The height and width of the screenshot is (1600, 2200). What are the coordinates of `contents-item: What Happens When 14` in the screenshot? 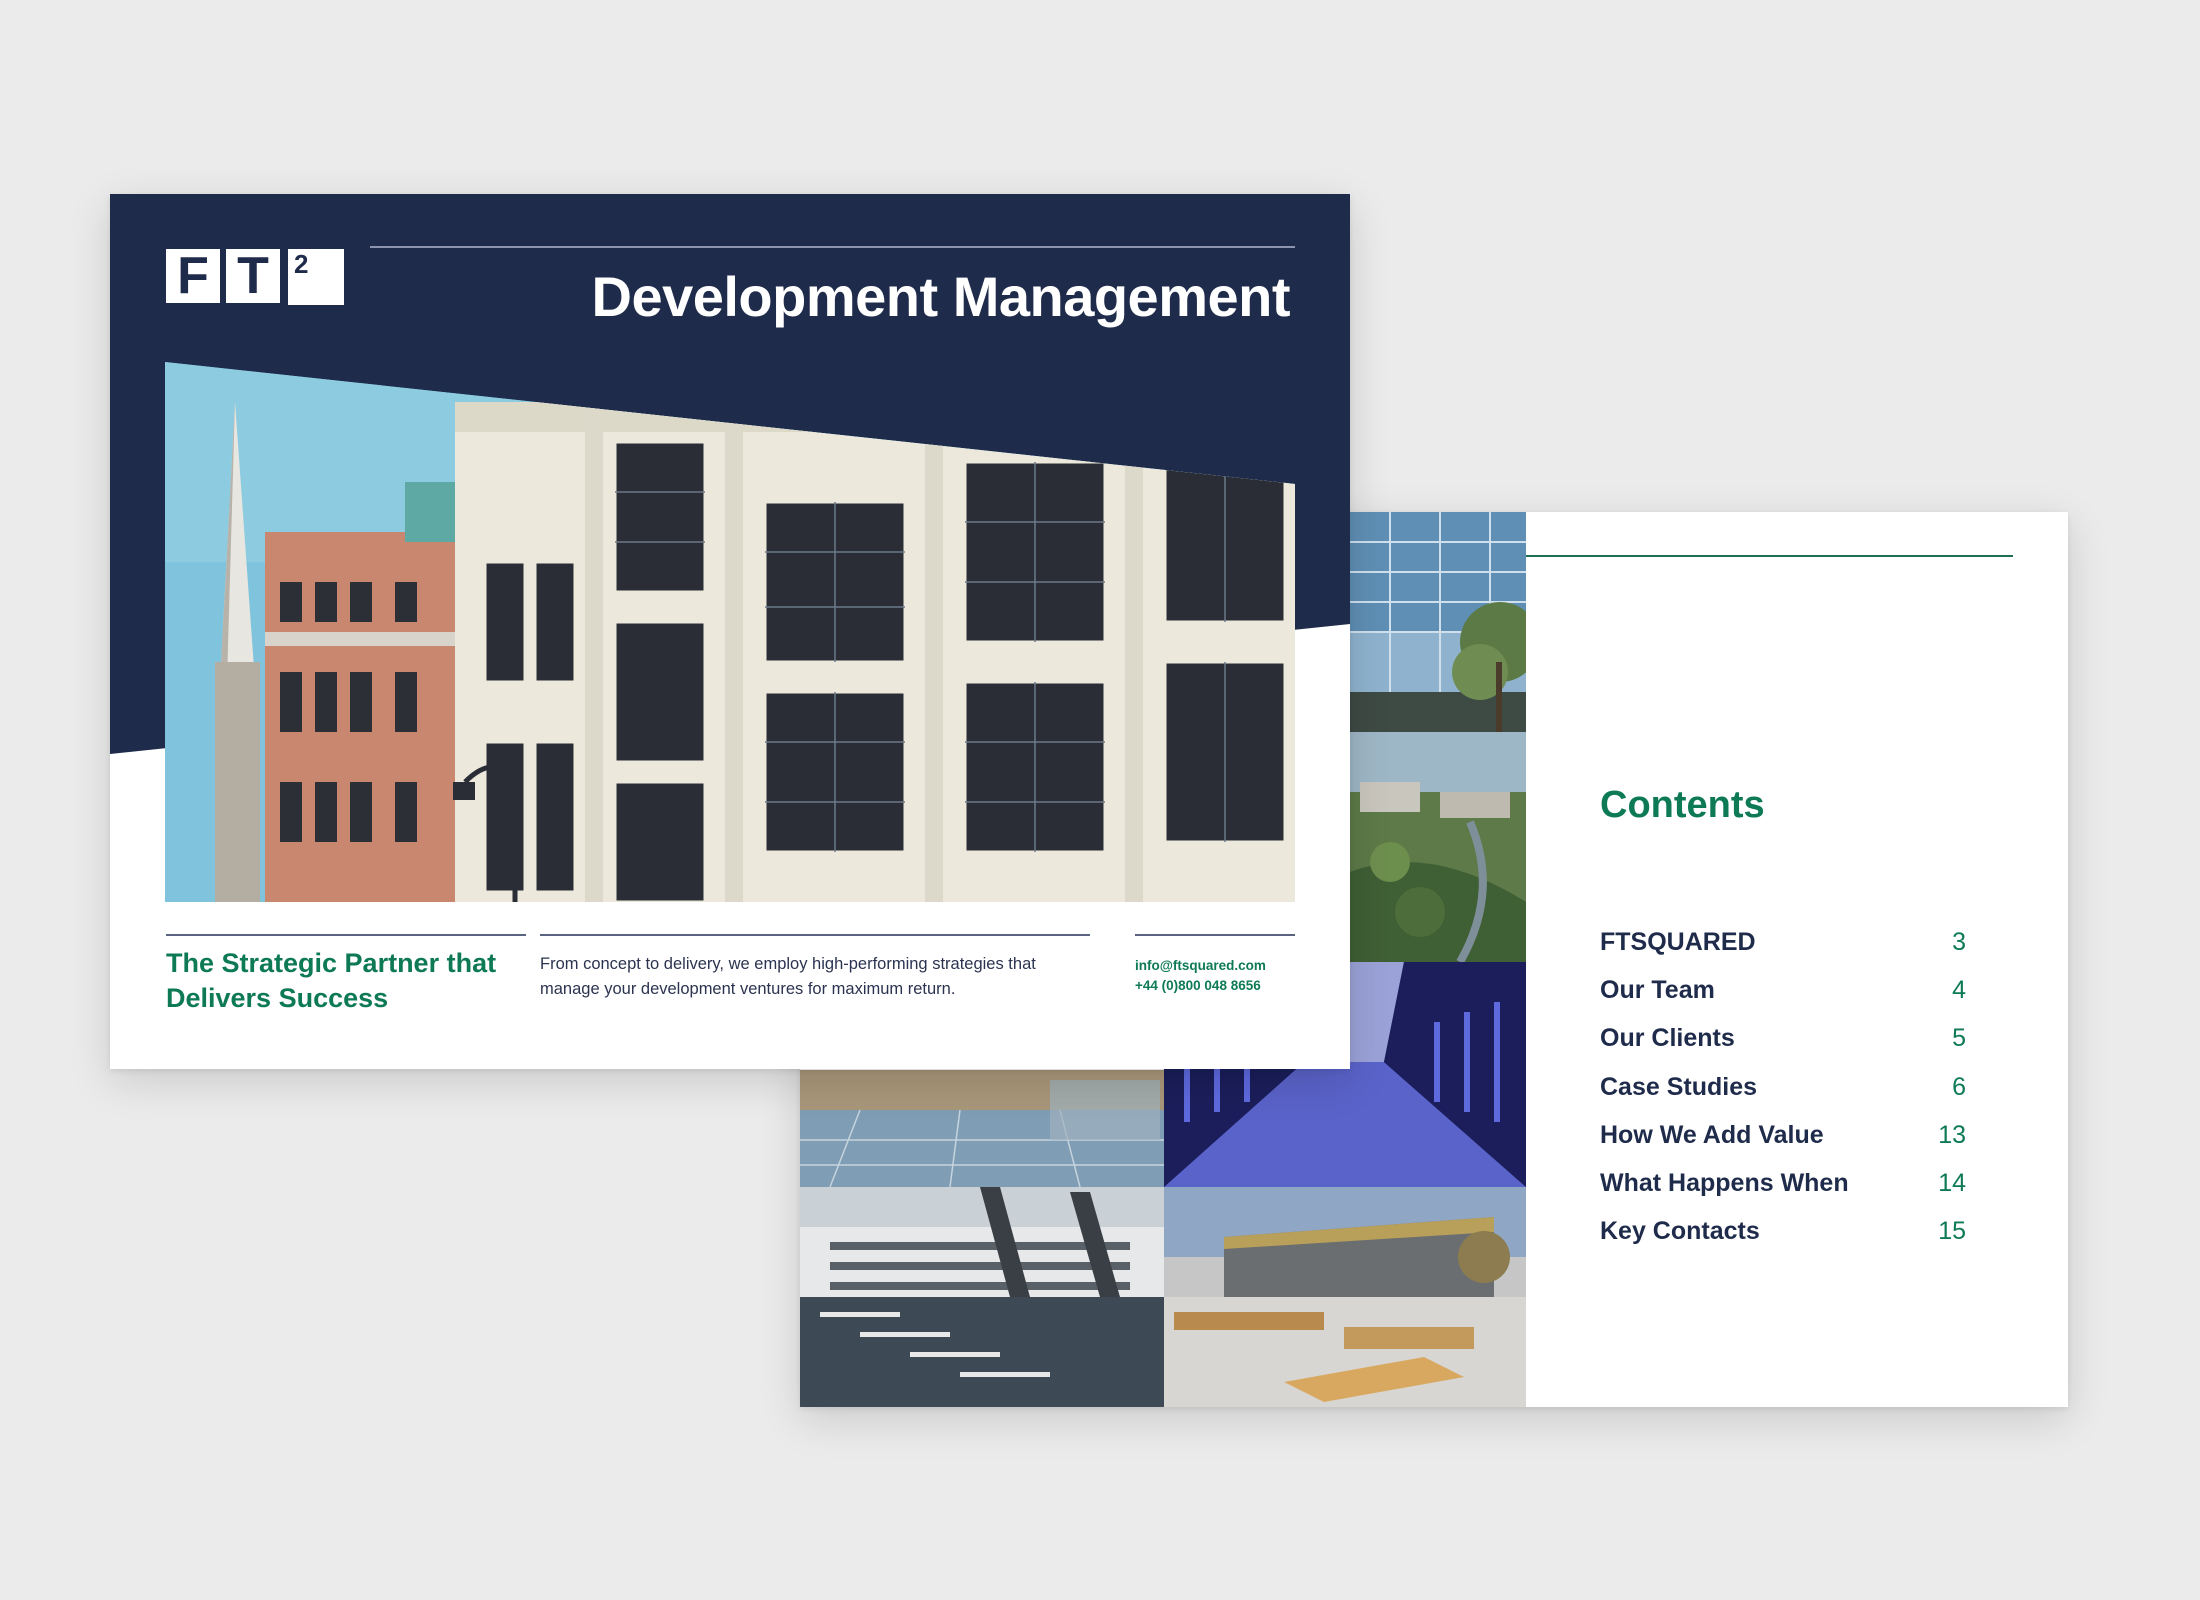 It's located at (1783, 1183).